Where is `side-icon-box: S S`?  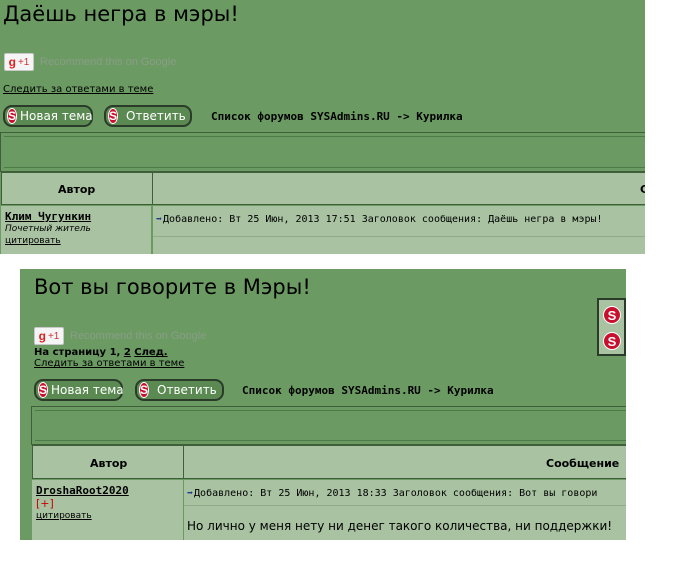
side-icon-box: S S is located at coordinates (611, 327).